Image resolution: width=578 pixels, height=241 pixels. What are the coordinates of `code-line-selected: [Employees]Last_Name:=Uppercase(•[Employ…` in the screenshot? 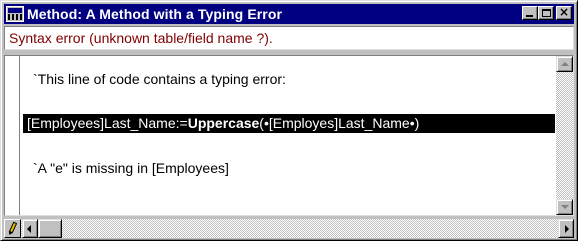 It's located at (289, 123).